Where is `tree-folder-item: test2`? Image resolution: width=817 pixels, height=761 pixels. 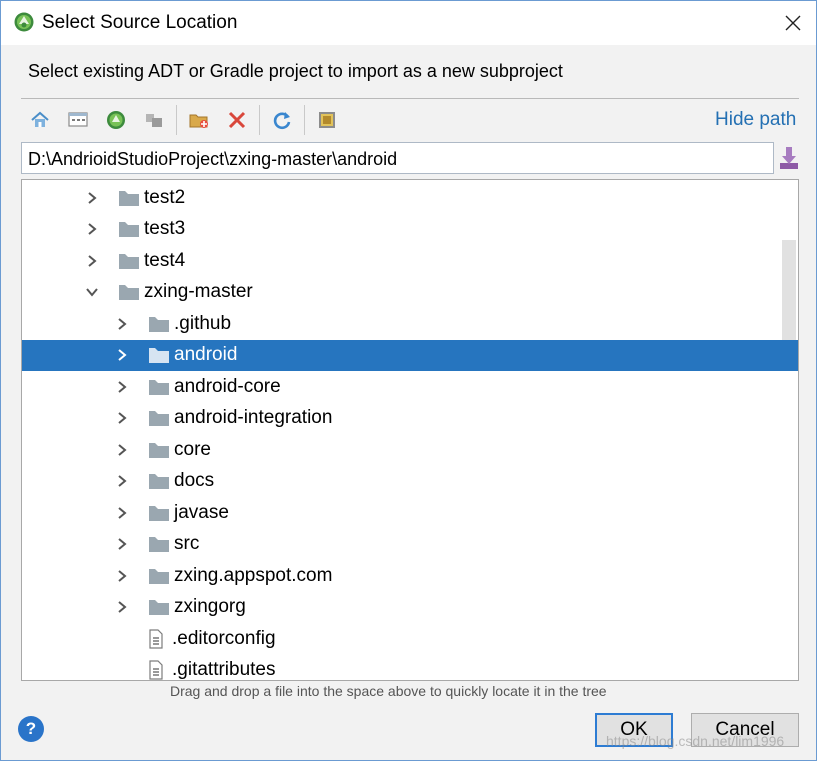
tree-folder-item: test2 is located at coordinates (410, 197).